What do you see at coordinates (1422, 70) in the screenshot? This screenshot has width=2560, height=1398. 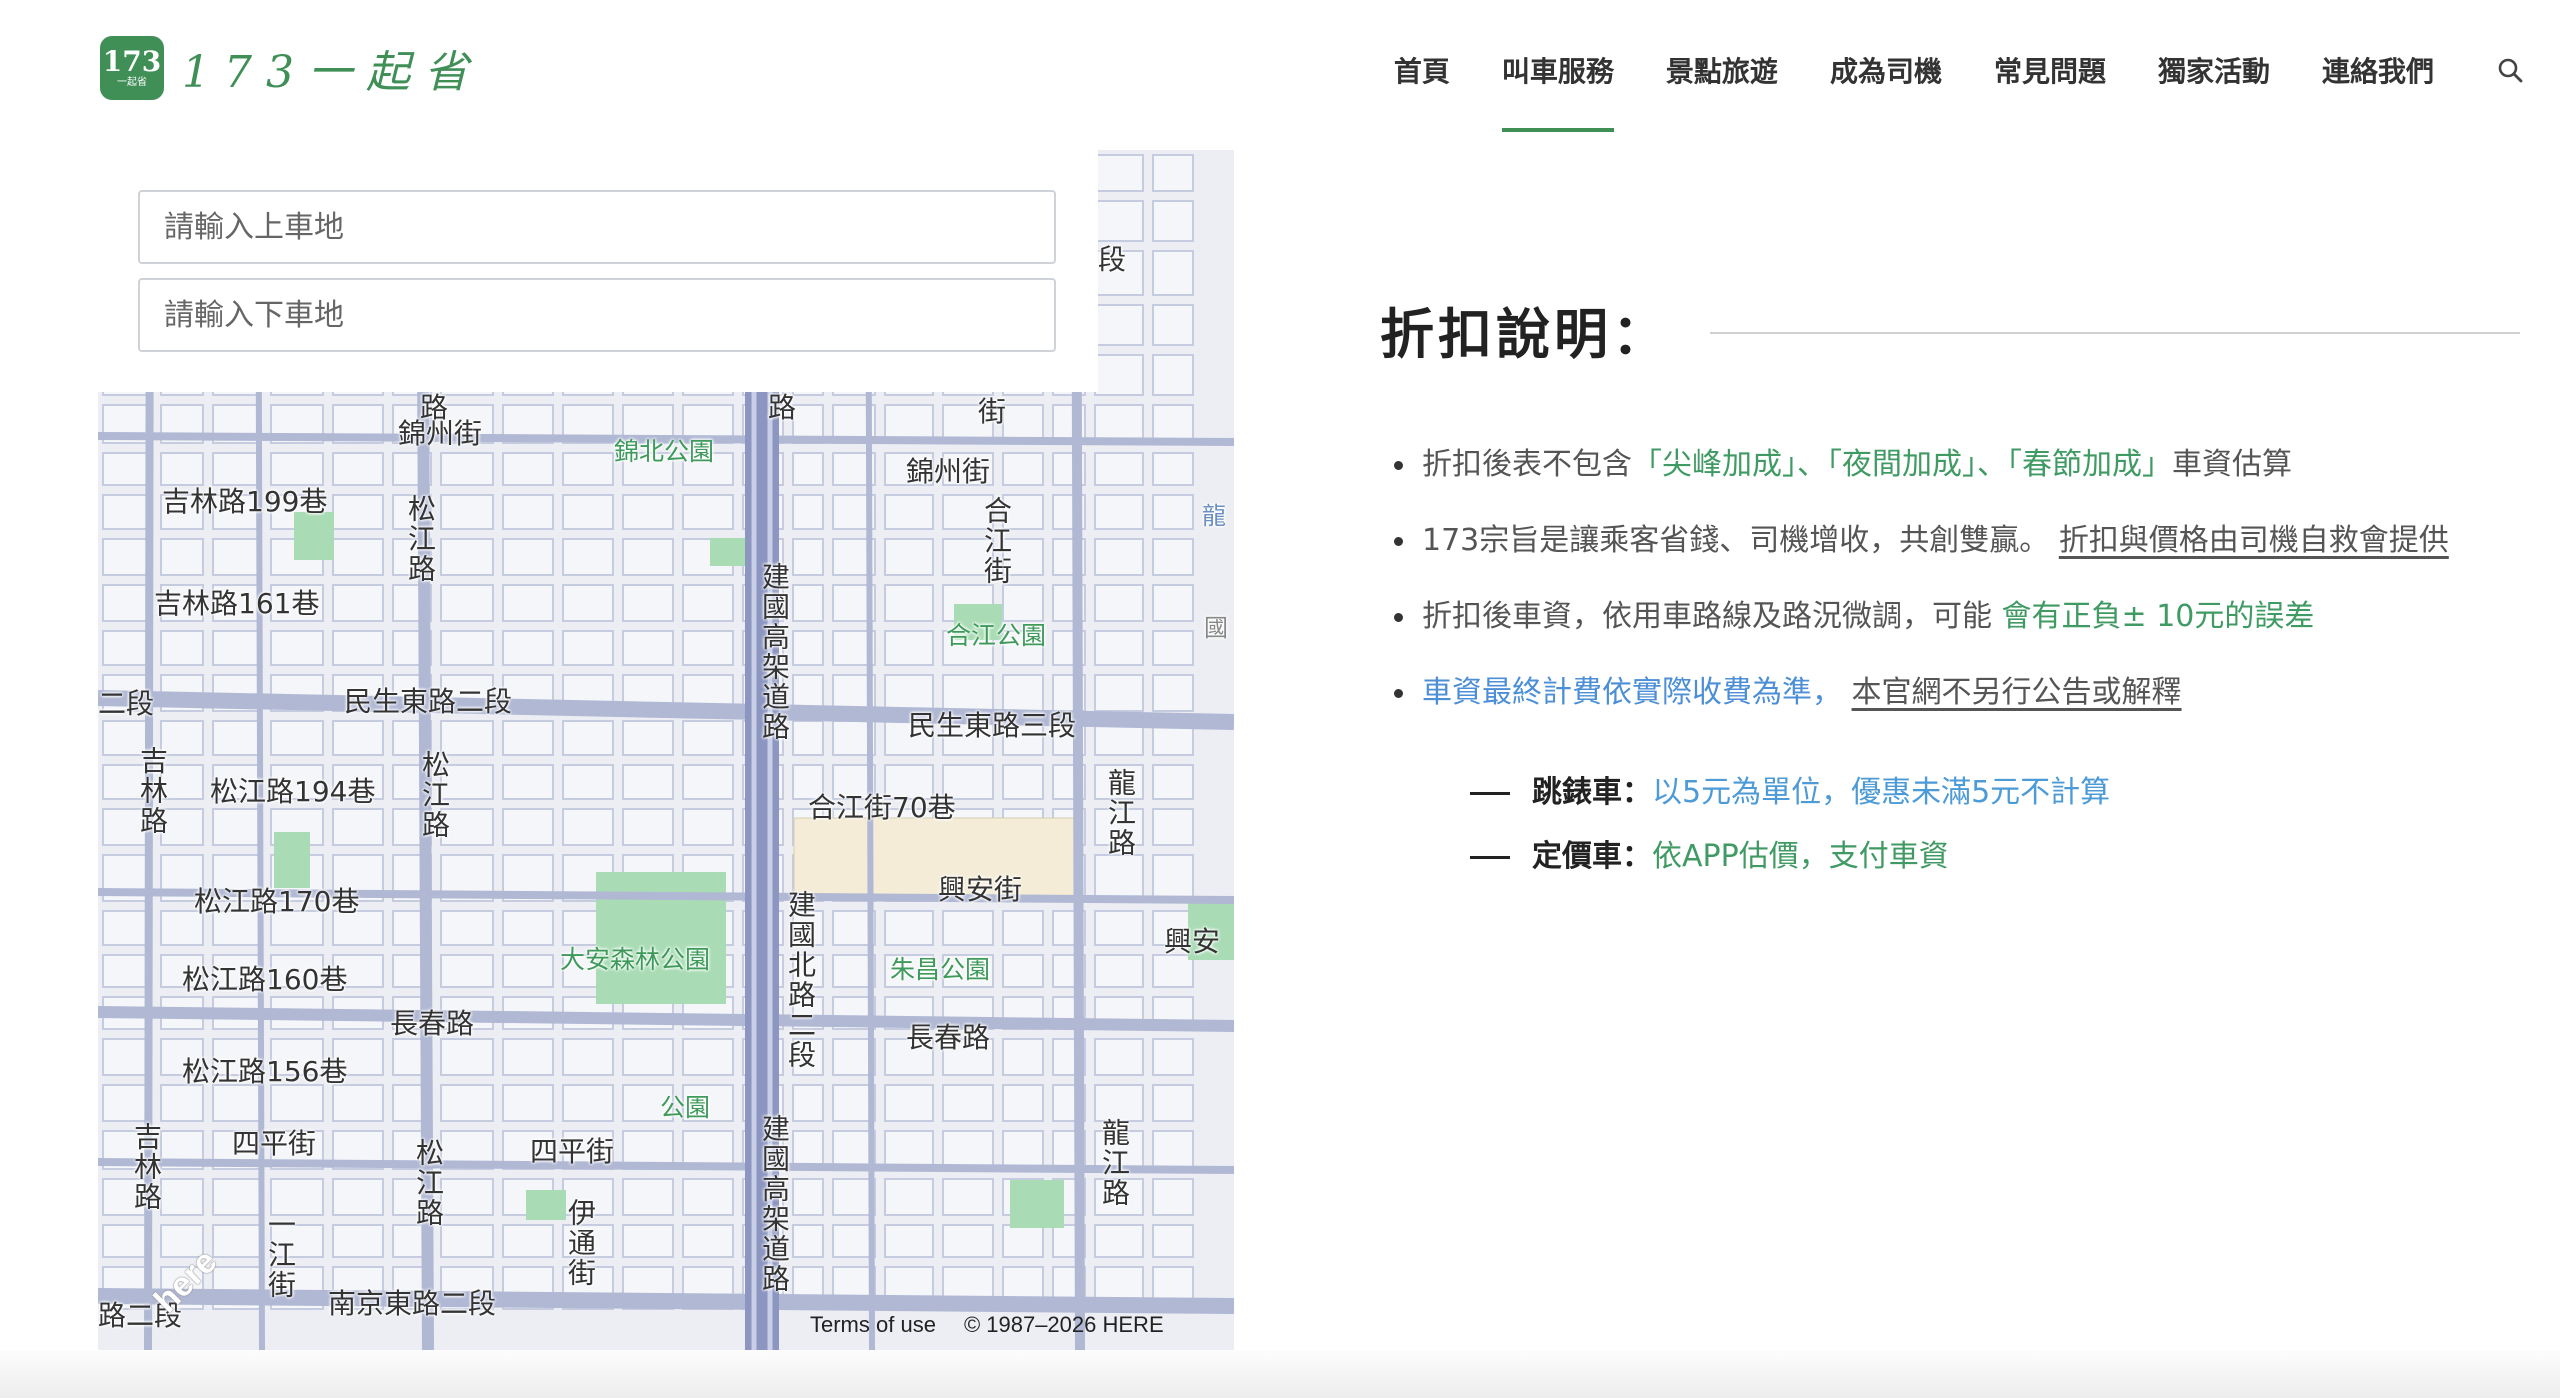 I see `nav-home: 首頁` at bounding box center [1422, 70].